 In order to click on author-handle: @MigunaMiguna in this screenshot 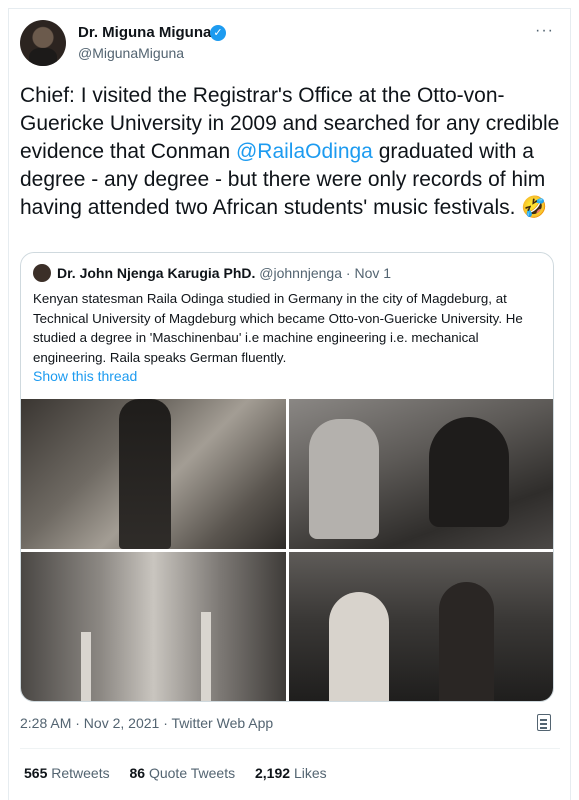, I will do `click(131, 53)`.